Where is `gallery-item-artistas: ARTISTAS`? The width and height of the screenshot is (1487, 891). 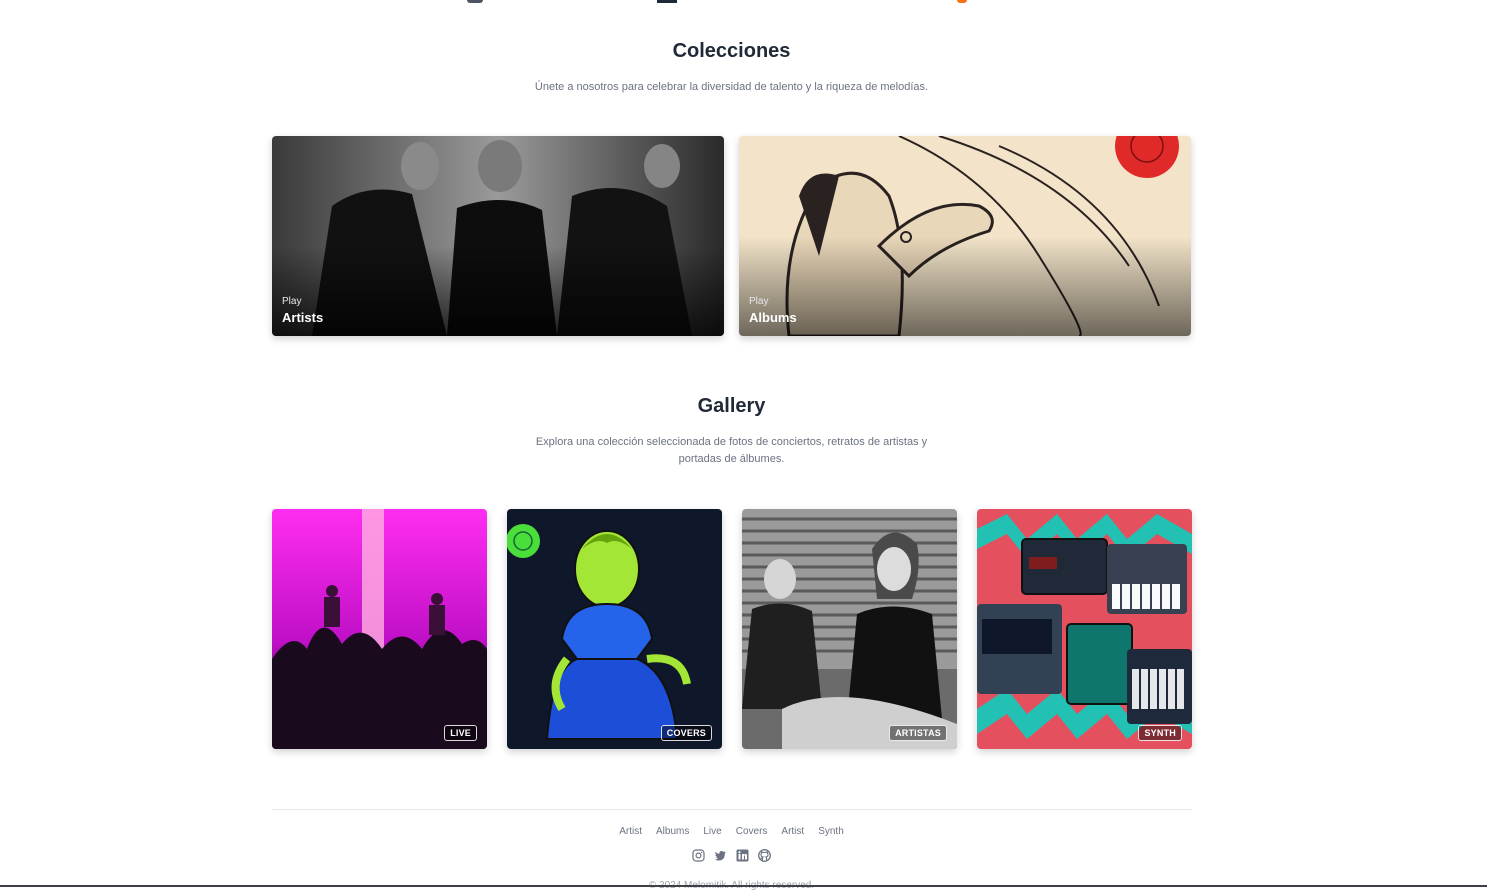 gallery-item-artistas: ARTISTAS is located at coordinates (849, 629).